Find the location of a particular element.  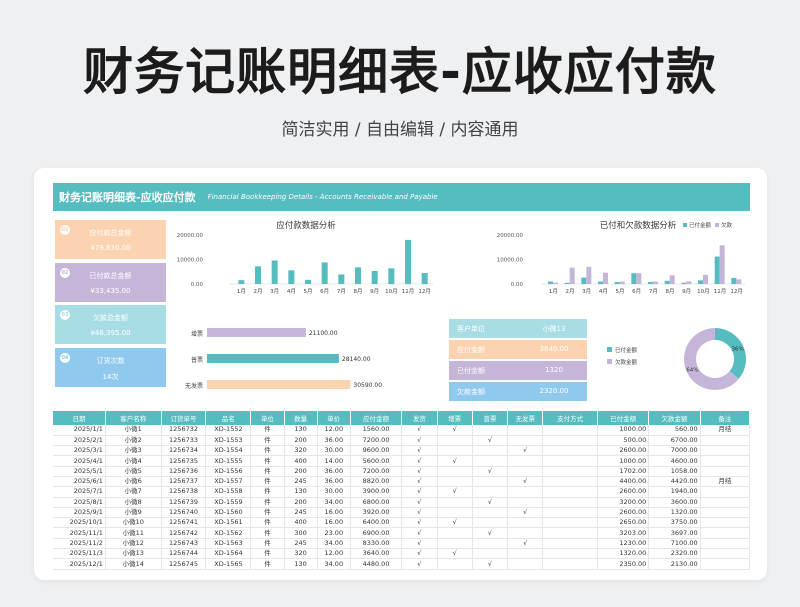

table-cell: 30.00 is located at coordinates (334, 492).